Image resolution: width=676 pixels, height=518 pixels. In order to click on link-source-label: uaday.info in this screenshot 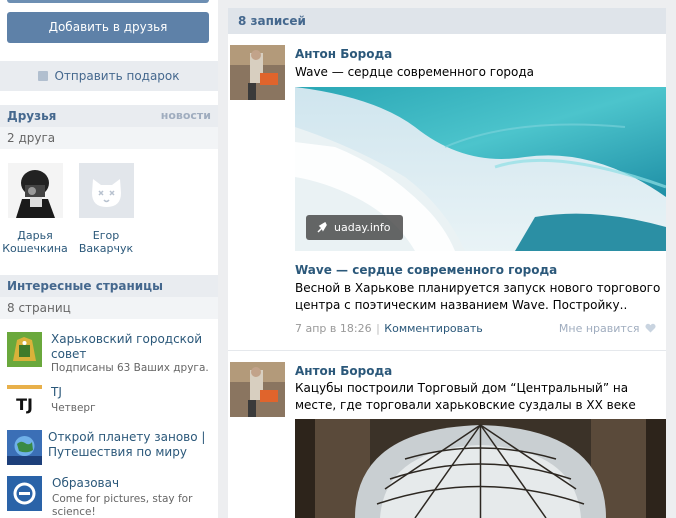, I will do `click(362, 227)`.